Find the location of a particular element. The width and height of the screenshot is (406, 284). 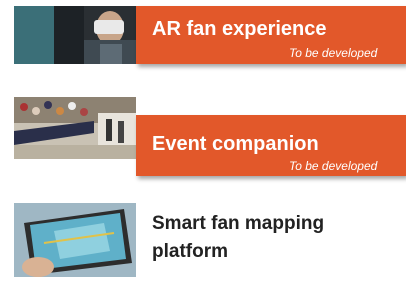

tablet-map-image is located at coordinates (75, 240).